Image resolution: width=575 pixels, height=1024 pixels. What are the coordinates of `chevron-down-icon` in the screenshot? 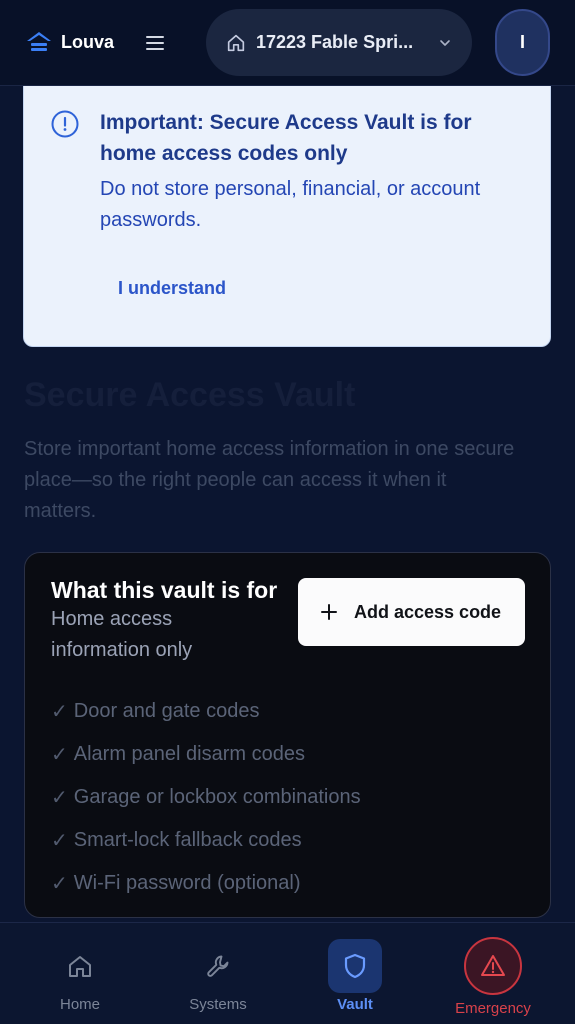 It's located at (445, 42).